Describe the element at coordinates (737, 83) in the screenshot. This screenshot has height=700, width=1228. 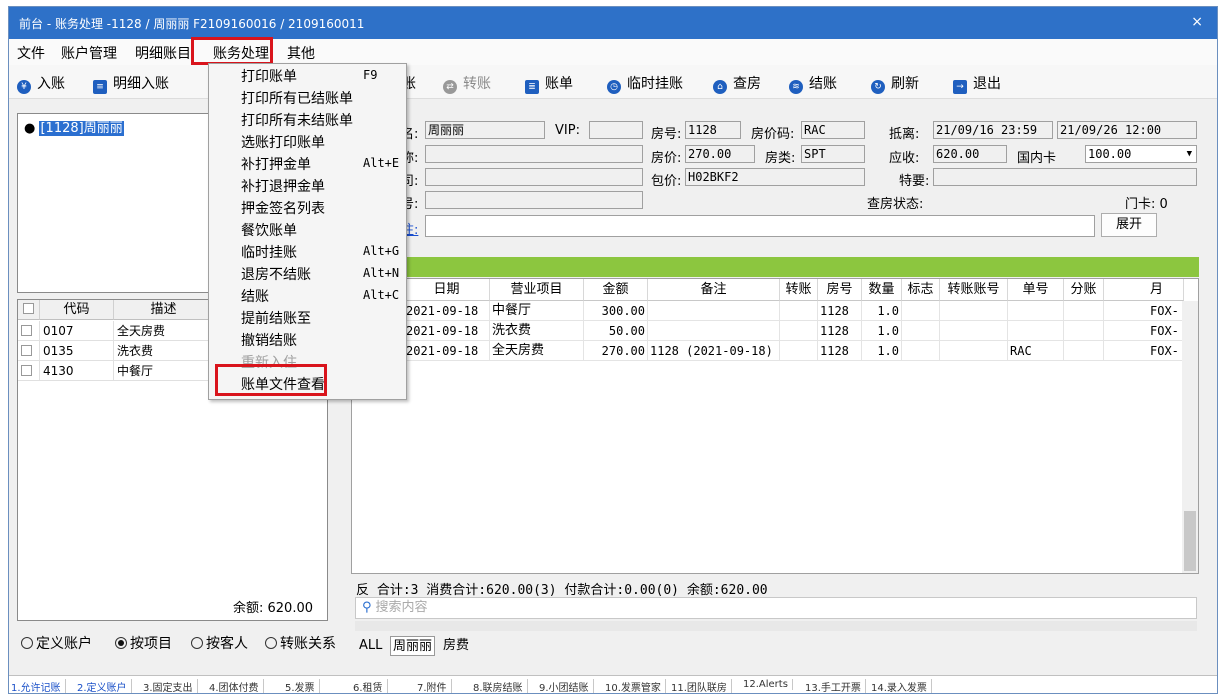
I see `check-room-button: ⌂ 查房` at that location.